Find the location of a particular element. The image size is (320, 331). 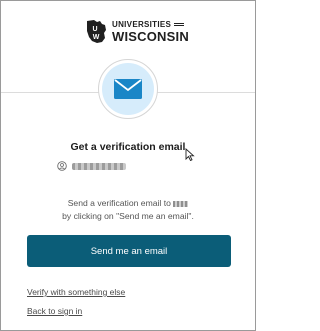

page-title: Get a verification email is located at coordinates (128, 147).